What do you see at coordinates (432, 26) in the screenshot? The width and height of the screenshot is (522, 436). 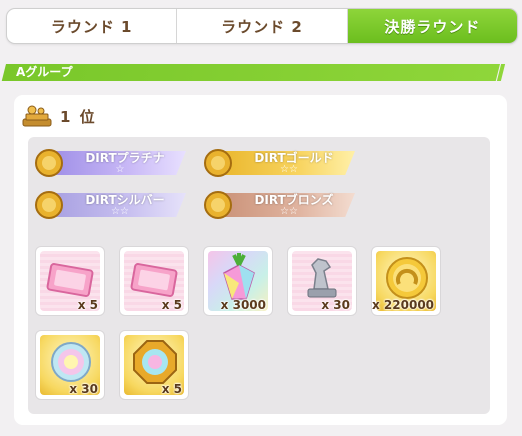 I see `tab-final-round: 決勝ラウンド` at bounding box center [432, 26].